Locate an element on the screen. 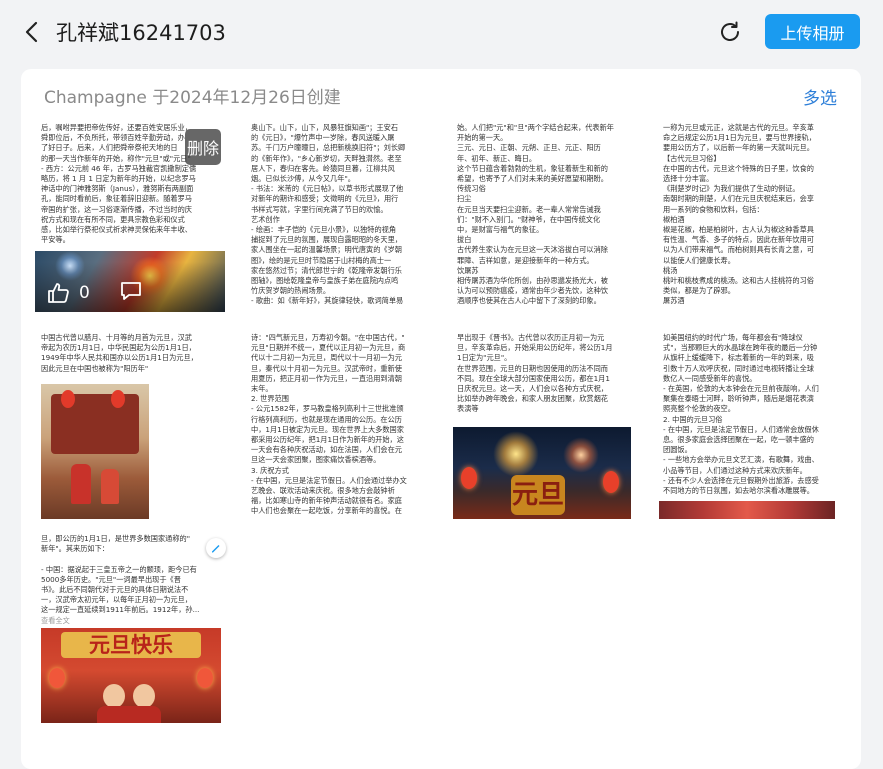 The image size is (883, 769). document-line: 旦，辛亥革命后，开始采用公历纪年，将公历1月 is located at coordinates (535, 348).